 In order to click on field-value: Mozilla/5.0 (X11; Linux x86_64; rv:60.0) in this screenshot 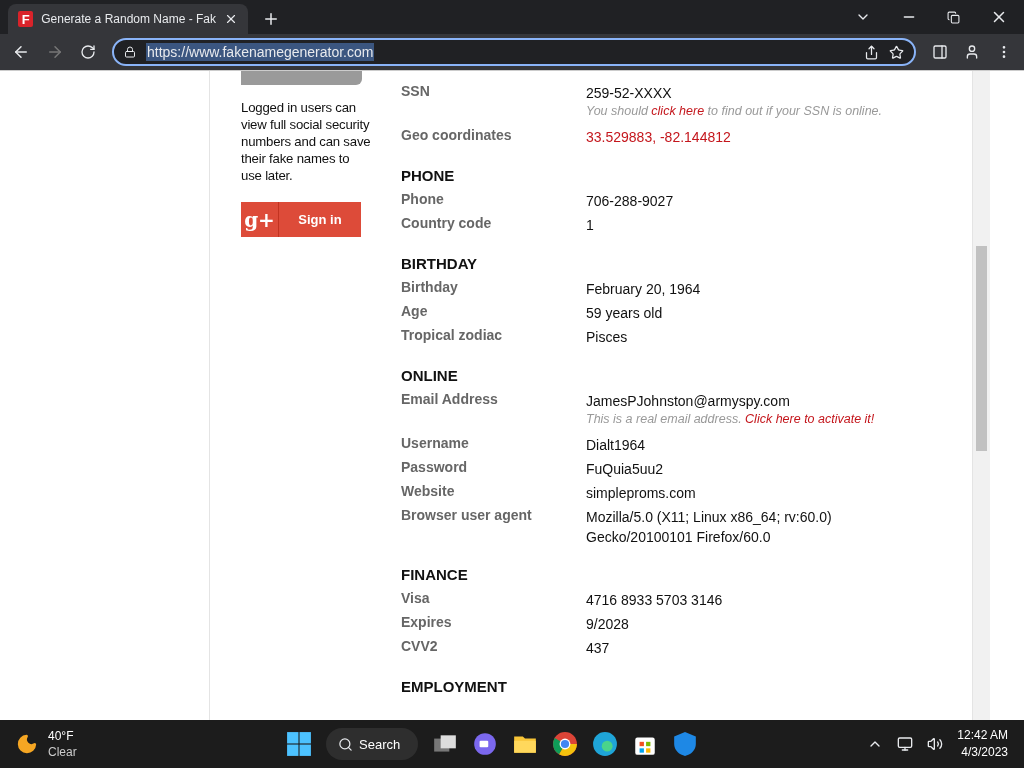, I will do `click(709, 517)`.